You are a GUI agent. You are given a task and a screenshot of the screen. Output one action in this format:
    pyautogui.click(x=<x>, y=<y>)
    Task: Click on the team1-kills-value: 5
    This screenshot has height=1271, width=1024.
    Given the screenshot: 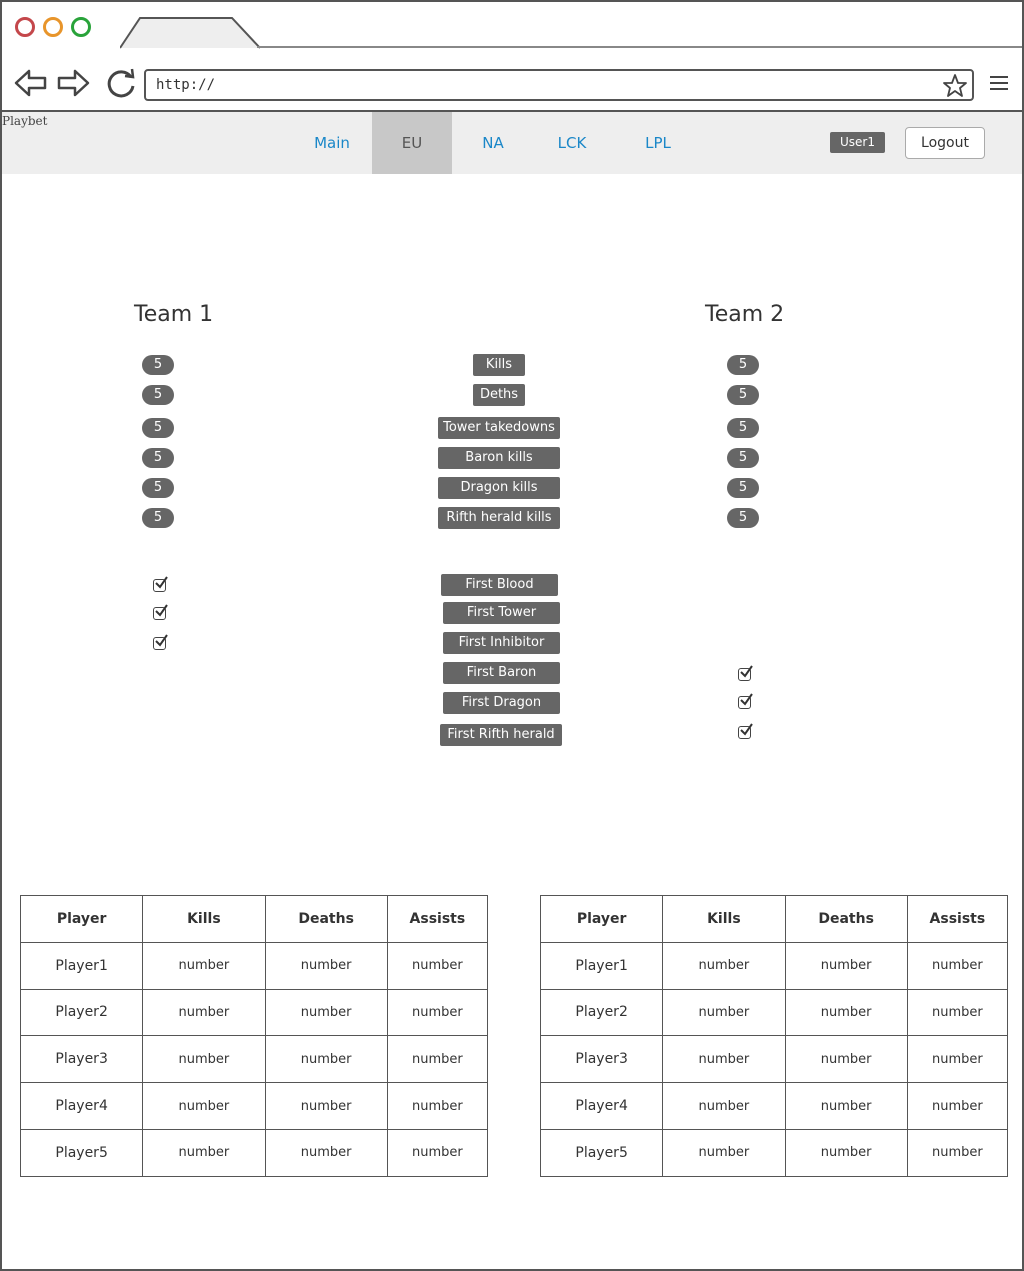 What is the action you would take?
    pyautogui.click(x=158, y=365)
    